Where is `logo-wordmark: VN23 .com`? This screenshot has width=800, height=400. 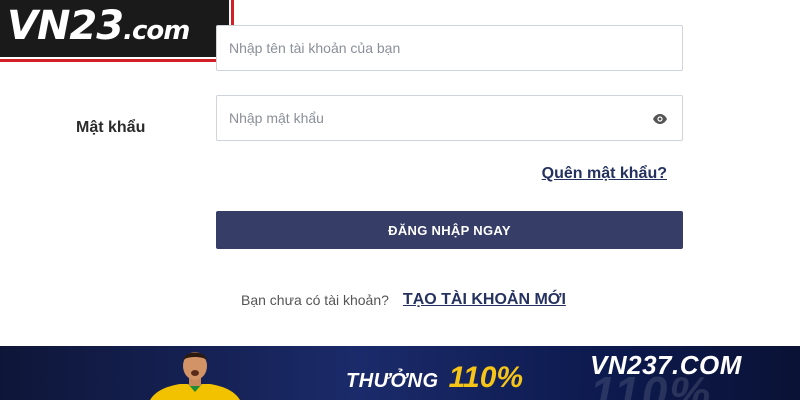 logo-wordmark: VN23 .com is located at coordinates (98, 26).